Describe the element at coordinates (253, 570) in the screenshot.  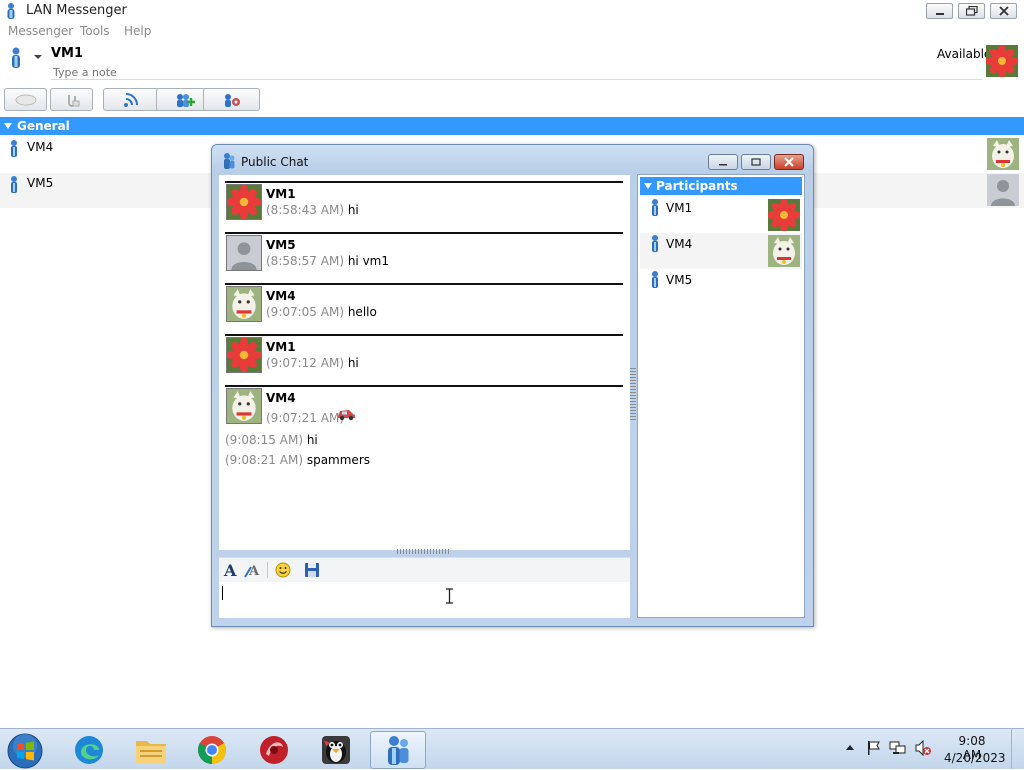
I see `font-color-button: A` at that location.